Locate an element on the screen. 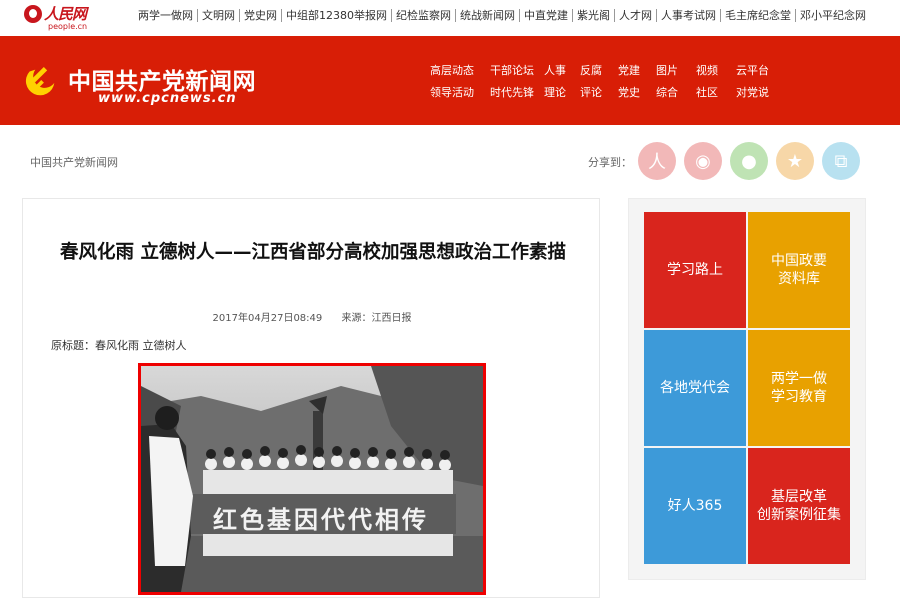 This screenshot has width=900, height=598. party-emblem-icon is located at coordinates (40, 81).